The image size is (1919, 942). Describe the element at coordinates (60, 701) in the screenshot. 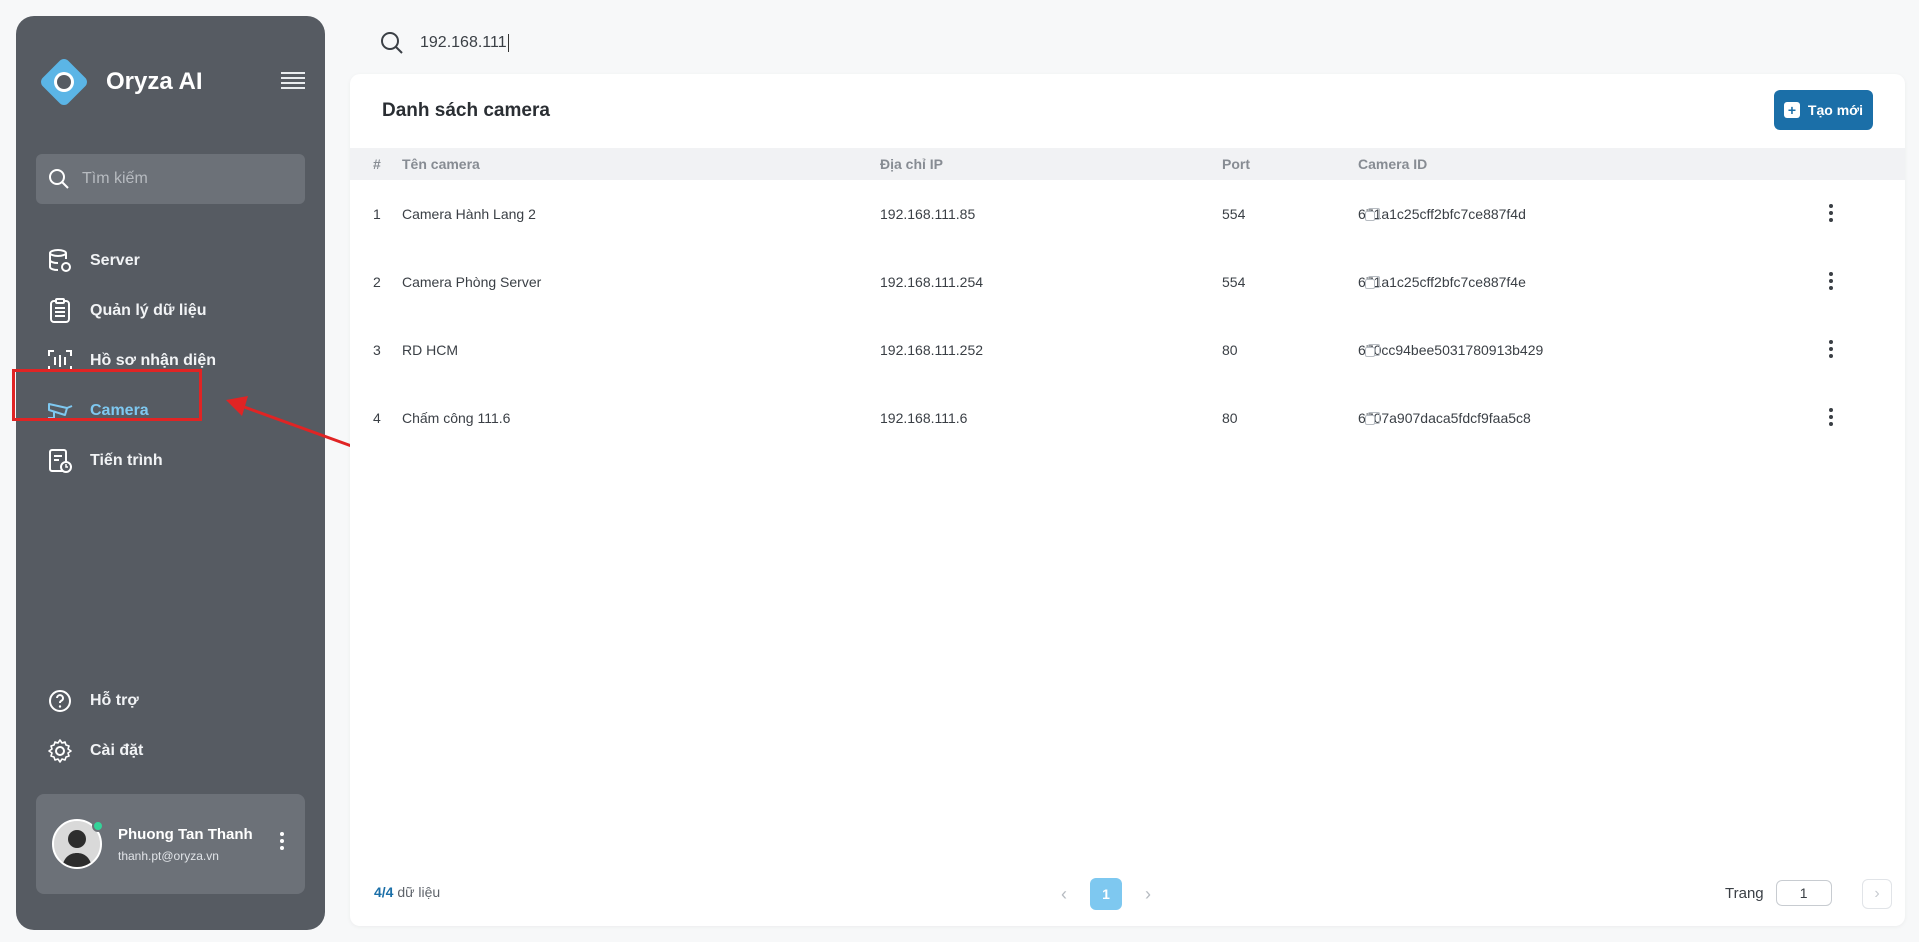

I see `help-icon` at that location.